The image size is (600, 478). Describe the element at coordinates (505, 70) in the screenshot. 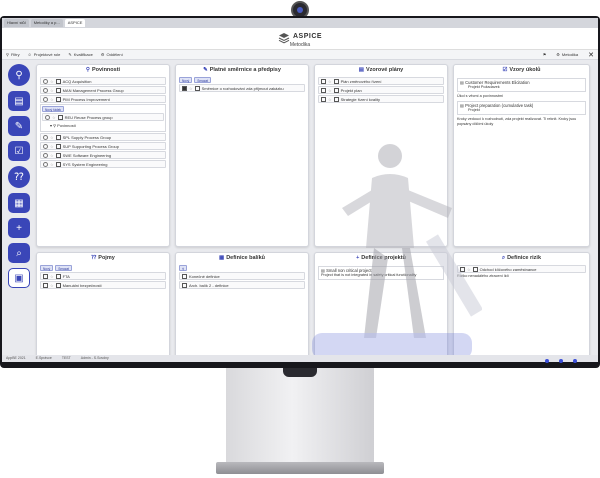

I see `checklist-icon: ☑` at that location.